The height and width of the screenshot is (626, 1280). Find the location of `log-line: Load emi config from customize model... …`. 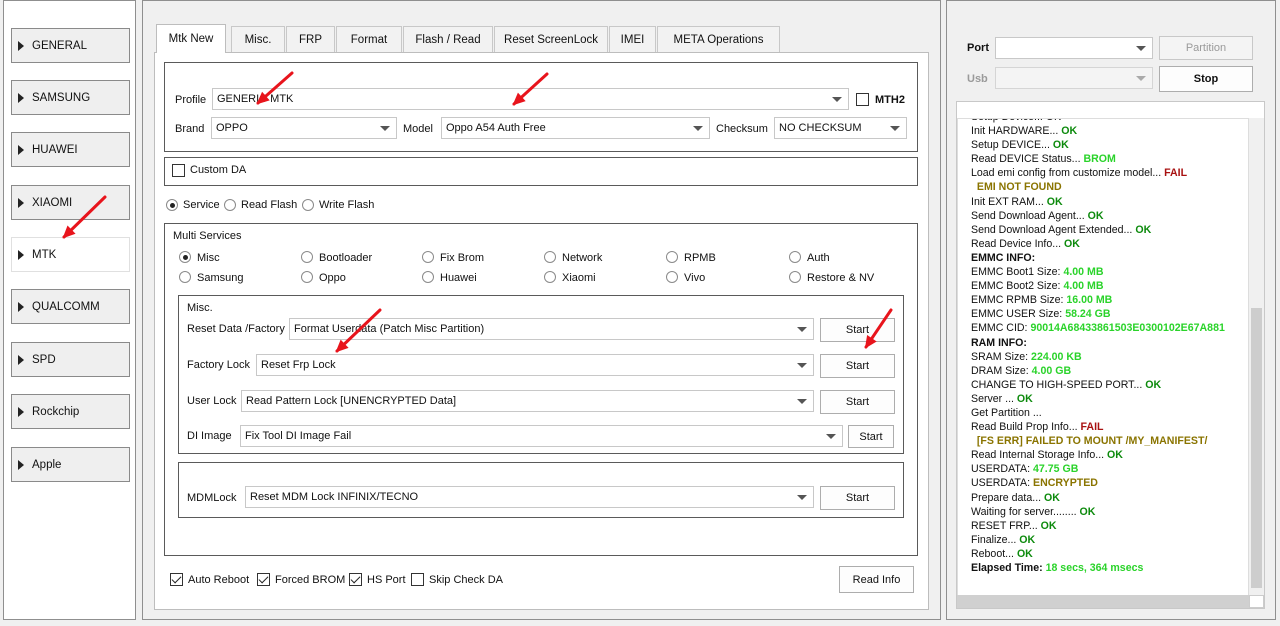

log-line: Load emi config from customize model... … is located at coordinates (1109, 173).